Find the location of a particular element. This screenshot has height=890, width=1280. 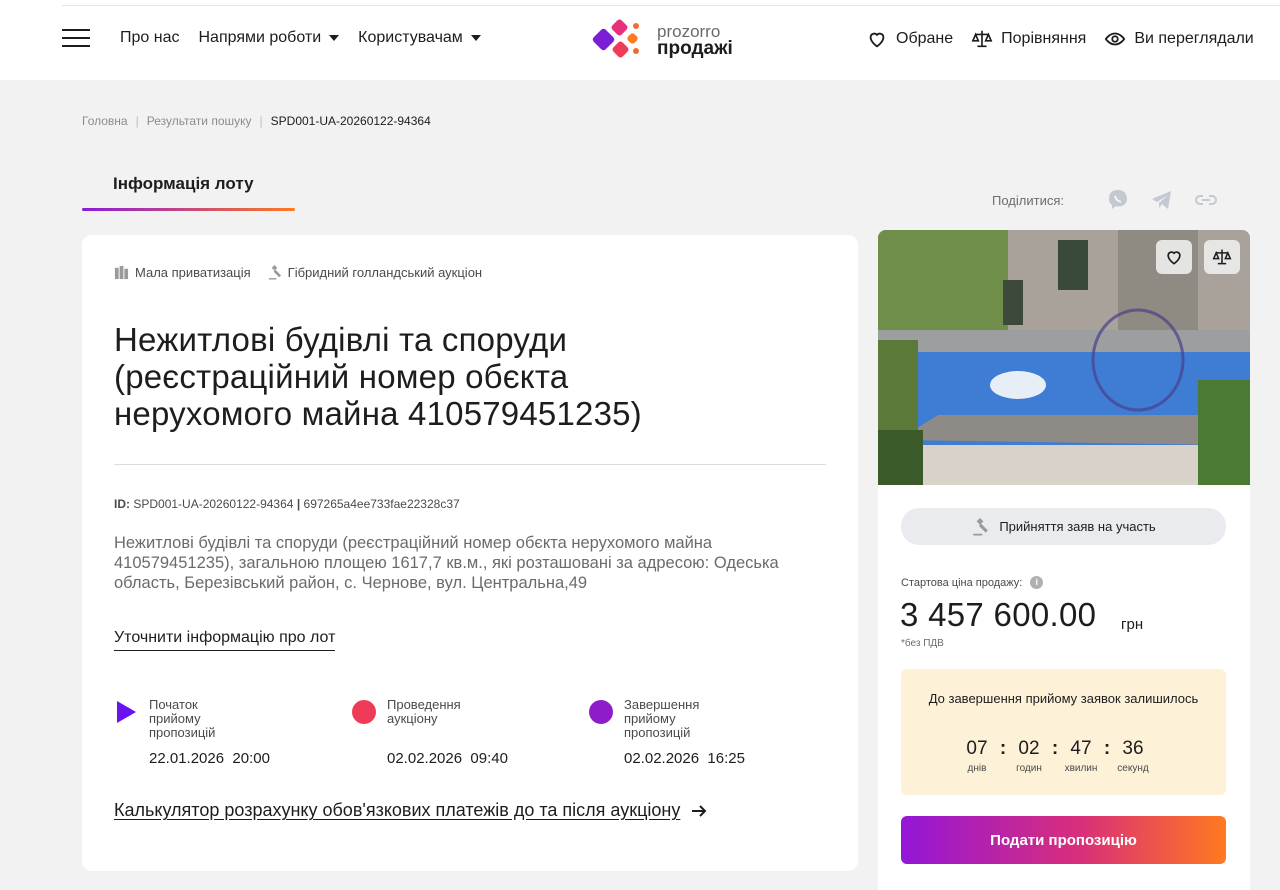

building-photo is located at coordinates (1064, 357).